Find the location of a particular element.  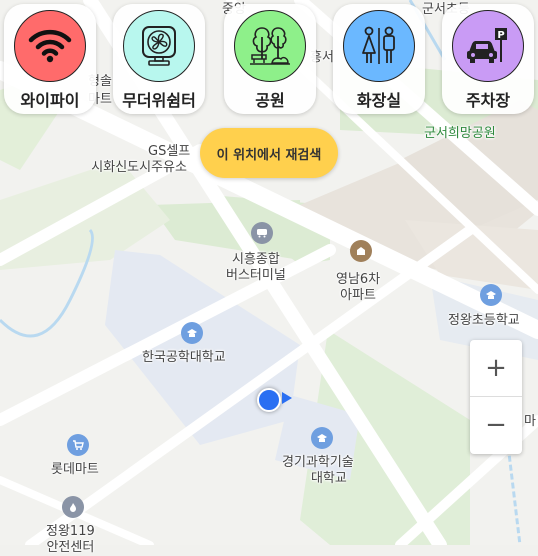

current-location-marker is located at coordinates (269, 400).